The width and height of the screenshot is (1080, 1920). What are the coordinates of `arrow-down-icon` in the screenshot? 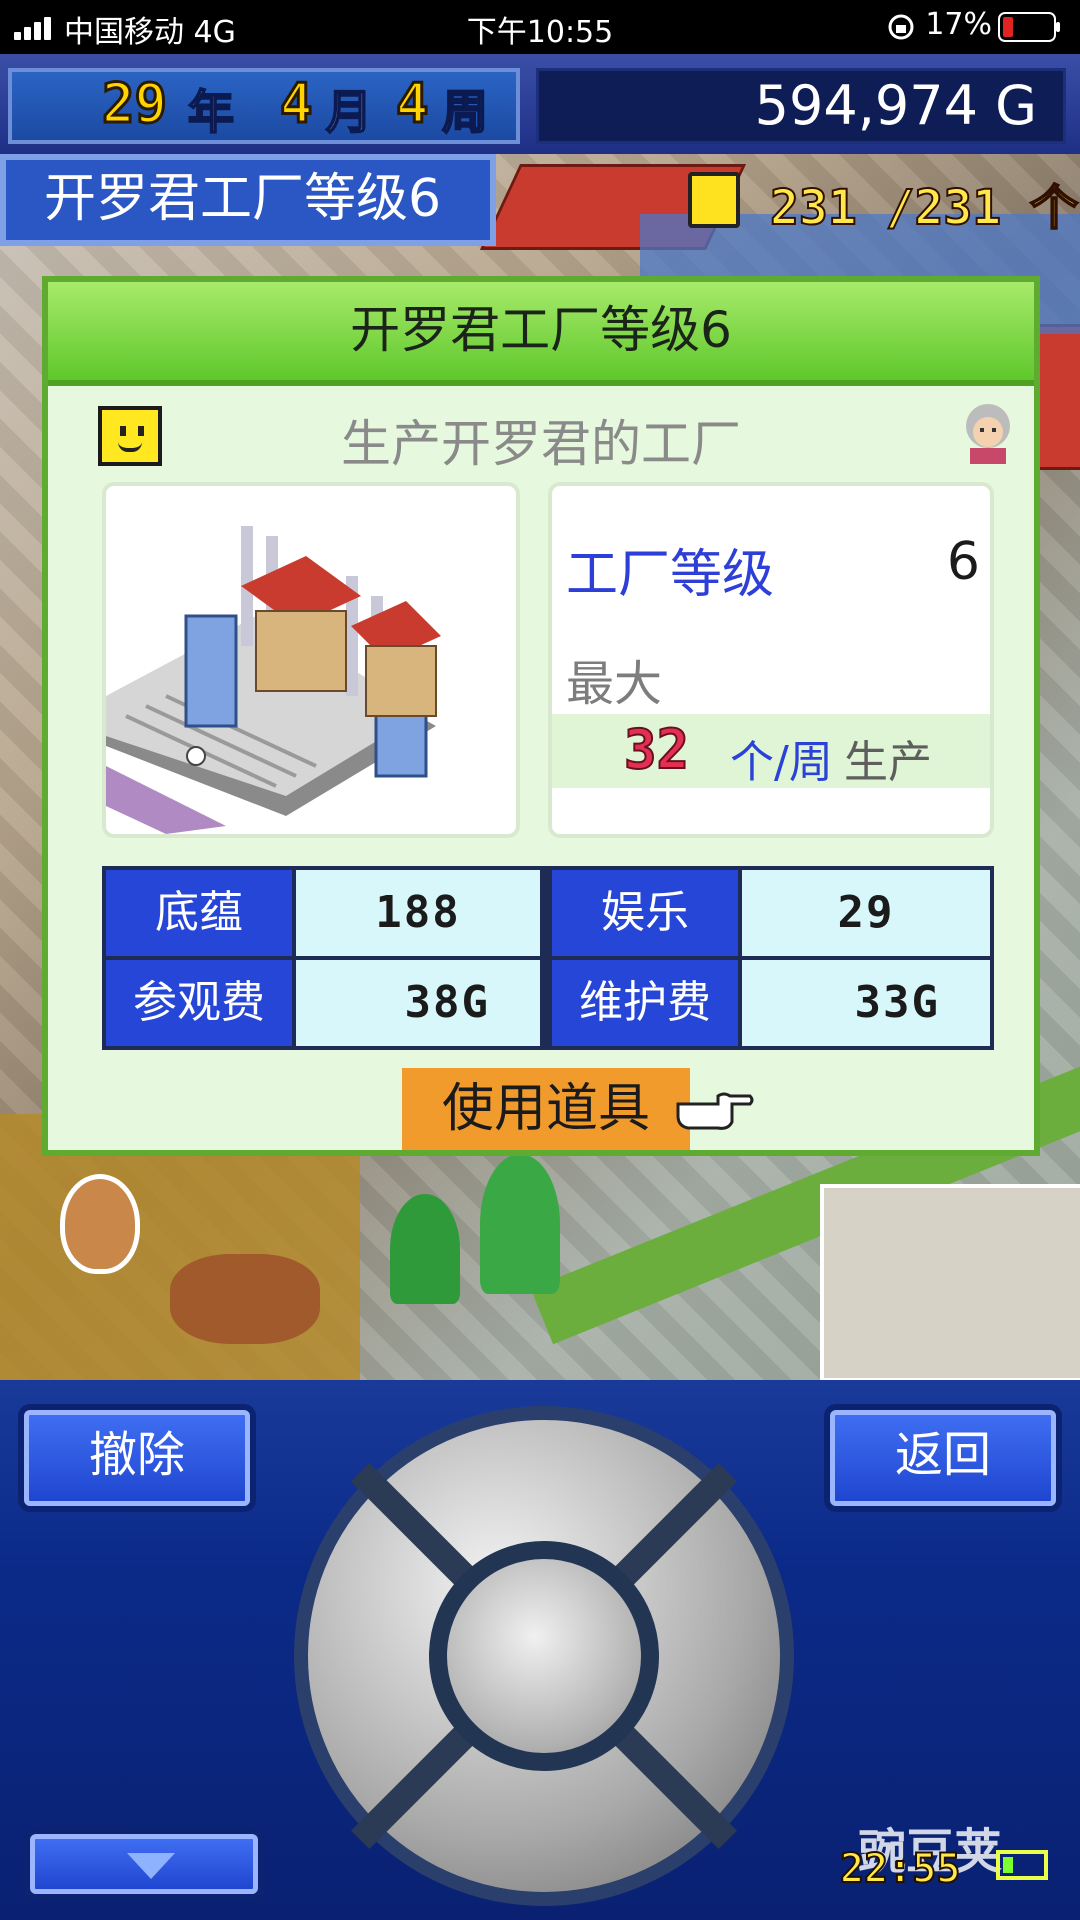 It's located at (151, 1866).